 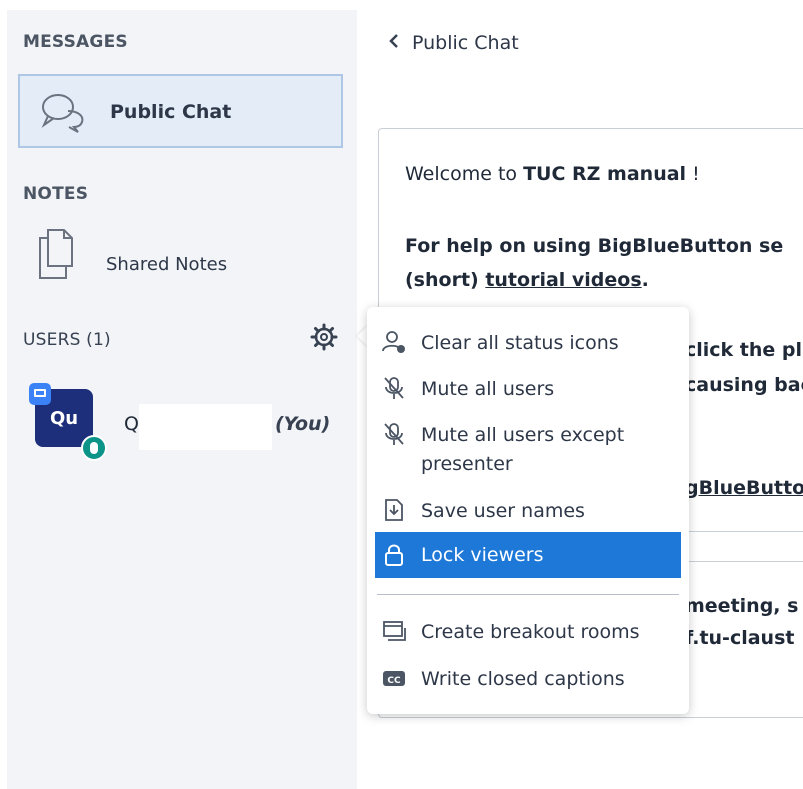 I want to click on menu-item-label: Create breakout rooms, so click(x=530, y=632).